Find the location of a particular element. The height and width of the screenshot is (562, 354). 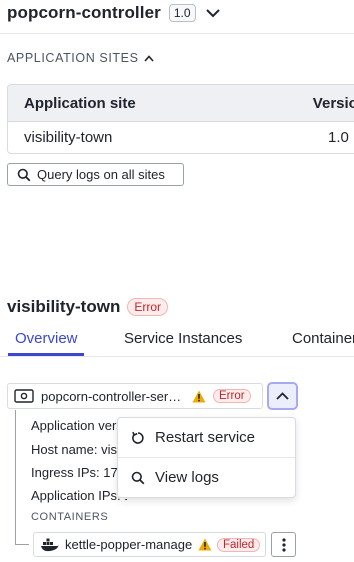

tree-connector-branch is located at coordinates (22, 544).